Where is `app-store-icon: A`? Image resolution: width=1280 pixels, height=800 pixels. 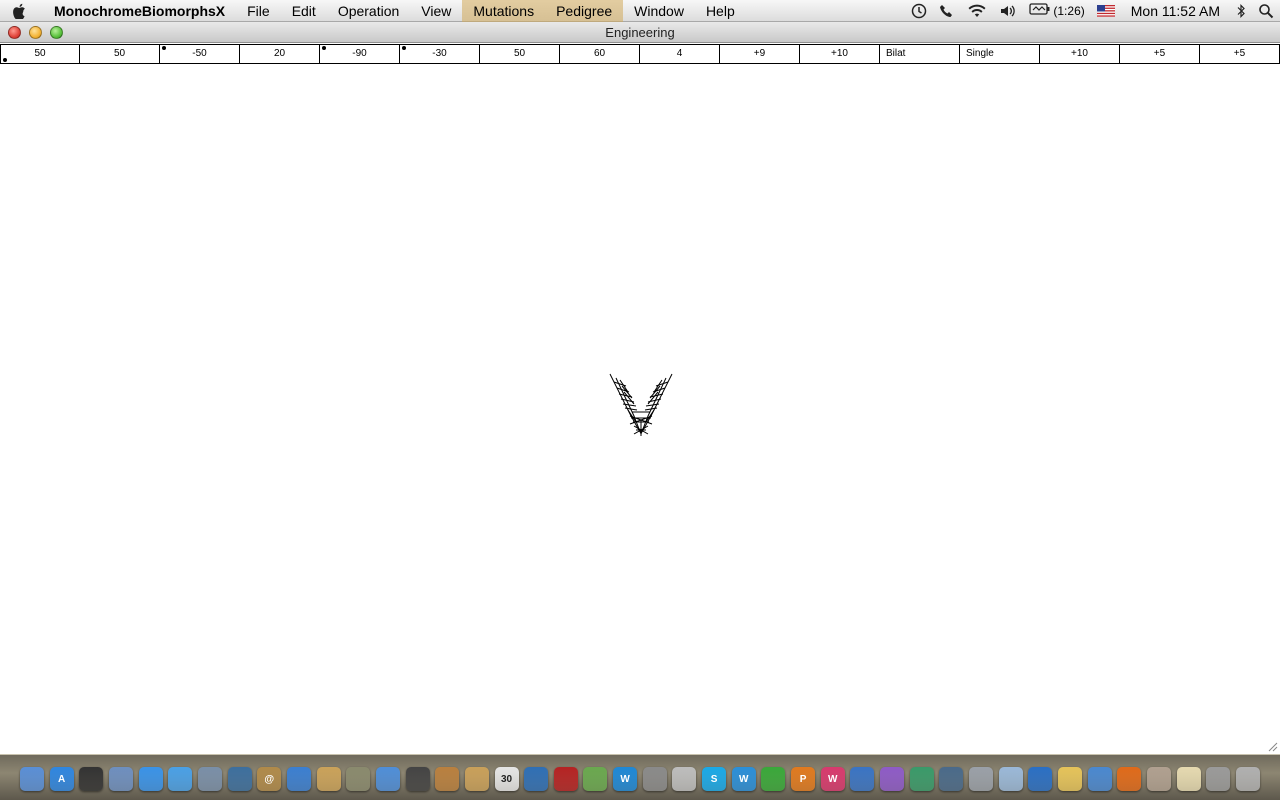
app-store-icon: A is located at coordinates (61, 779).